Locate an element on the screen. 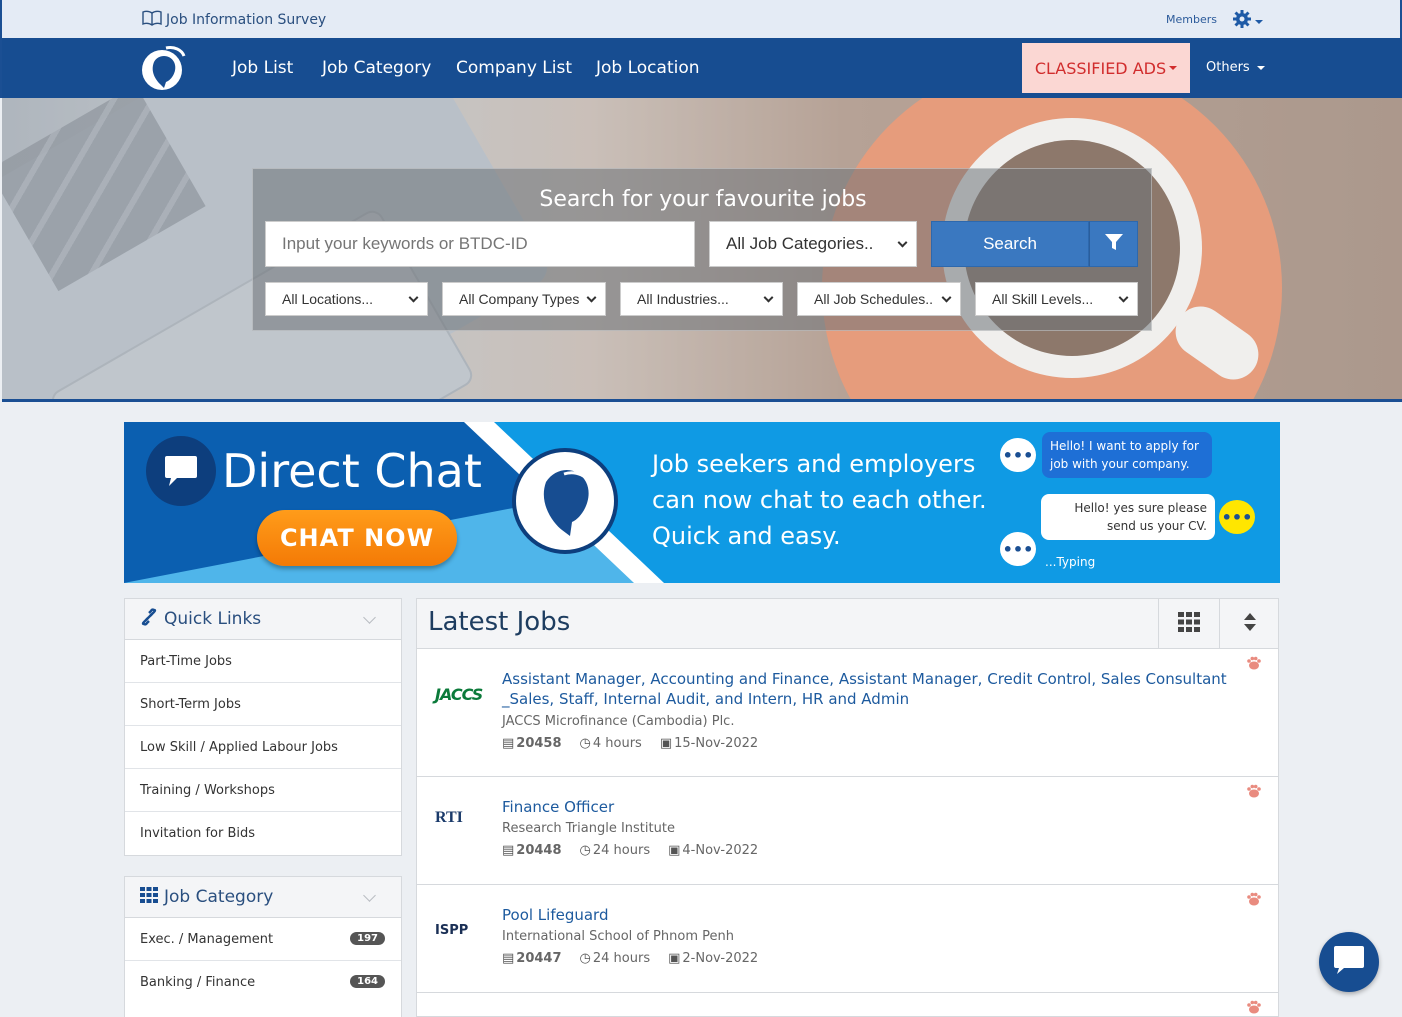 The image size is (1402, 1017). others-label: Others is located at coordinates (1228, 67).